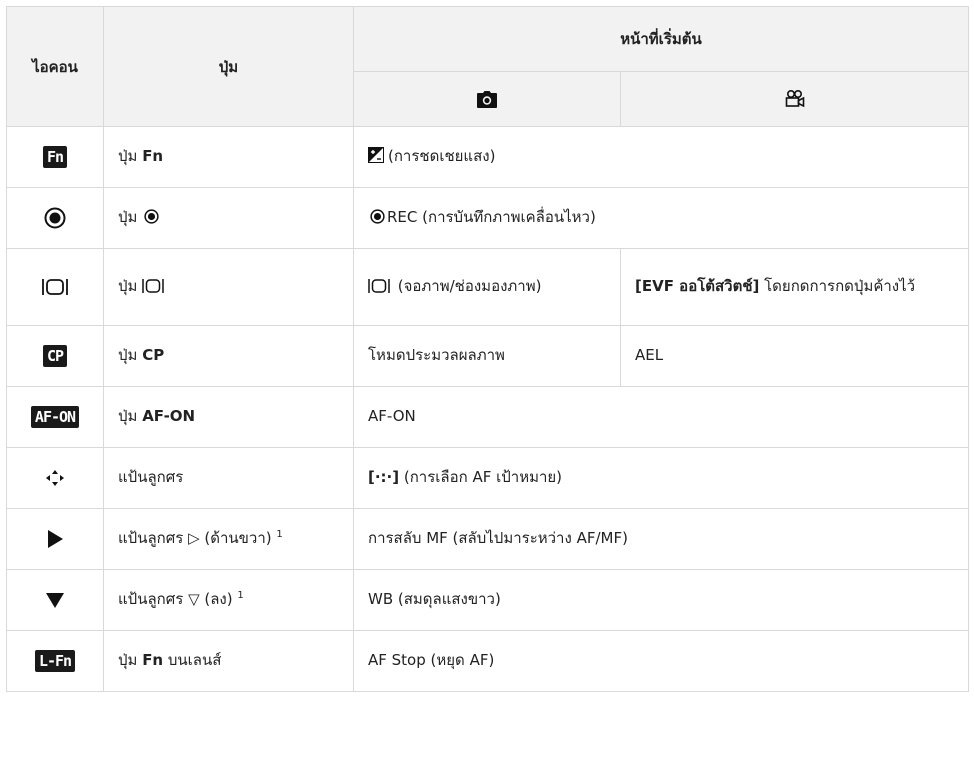  I want to click on right-triangle-icon: ▷, so click(194, 538).